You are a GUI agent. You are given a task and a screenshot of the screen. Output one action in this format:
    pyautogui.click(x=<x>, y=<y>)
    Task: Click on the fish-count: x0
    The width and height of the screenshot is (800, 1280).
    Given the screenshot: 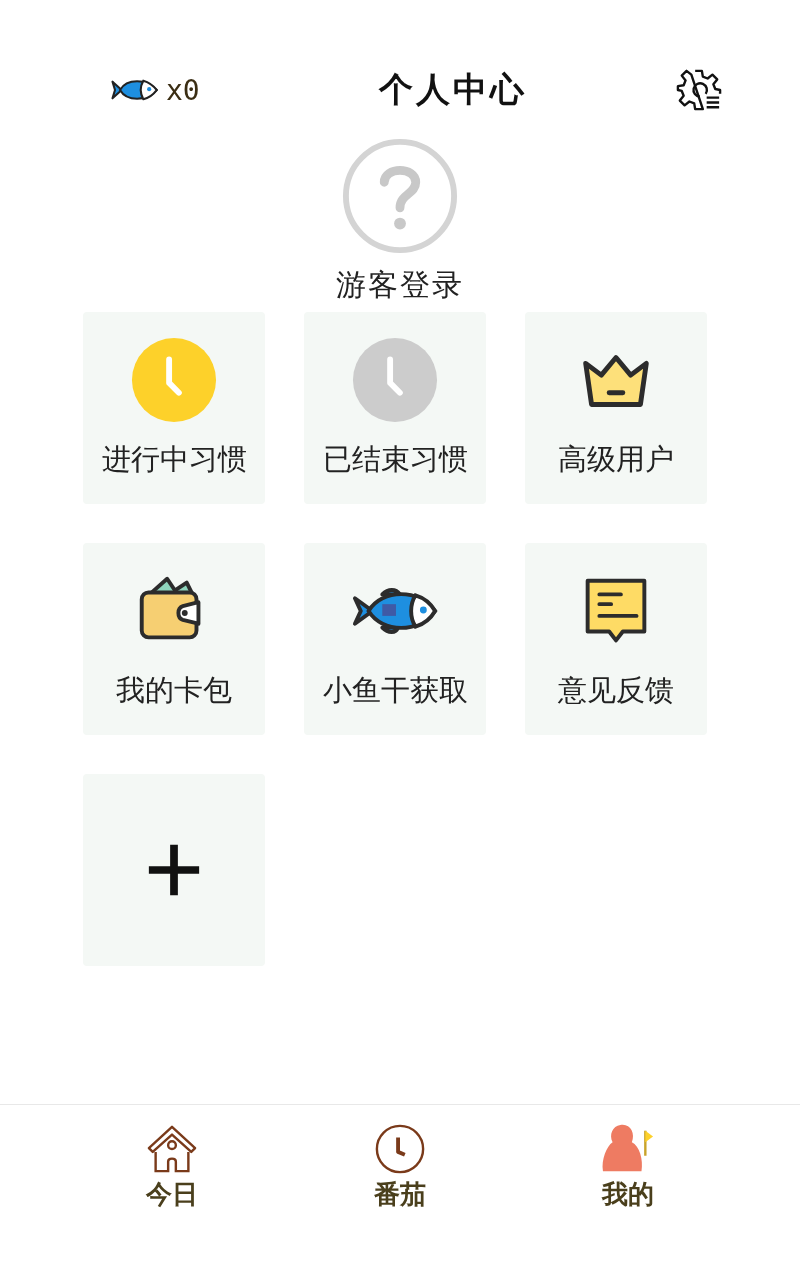 What is the action you would take?
    pyautogui.click(x=183, y=90)
    